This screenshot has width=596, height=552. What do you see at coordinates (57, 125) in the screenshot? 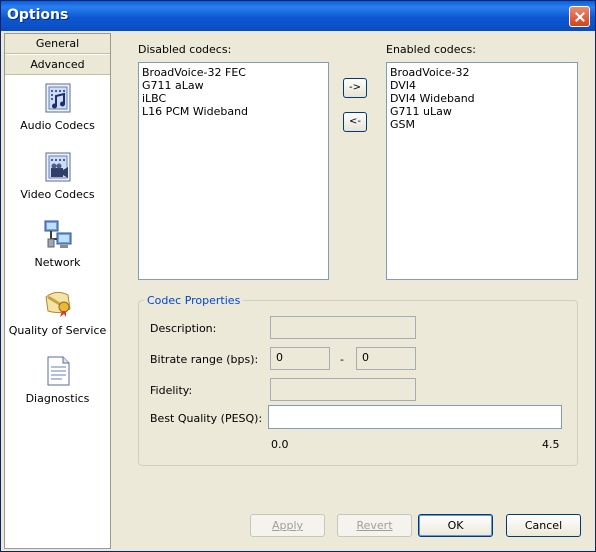
I see `sidebar-item-label: Audio Codecs` at bounding box center [57, 125].